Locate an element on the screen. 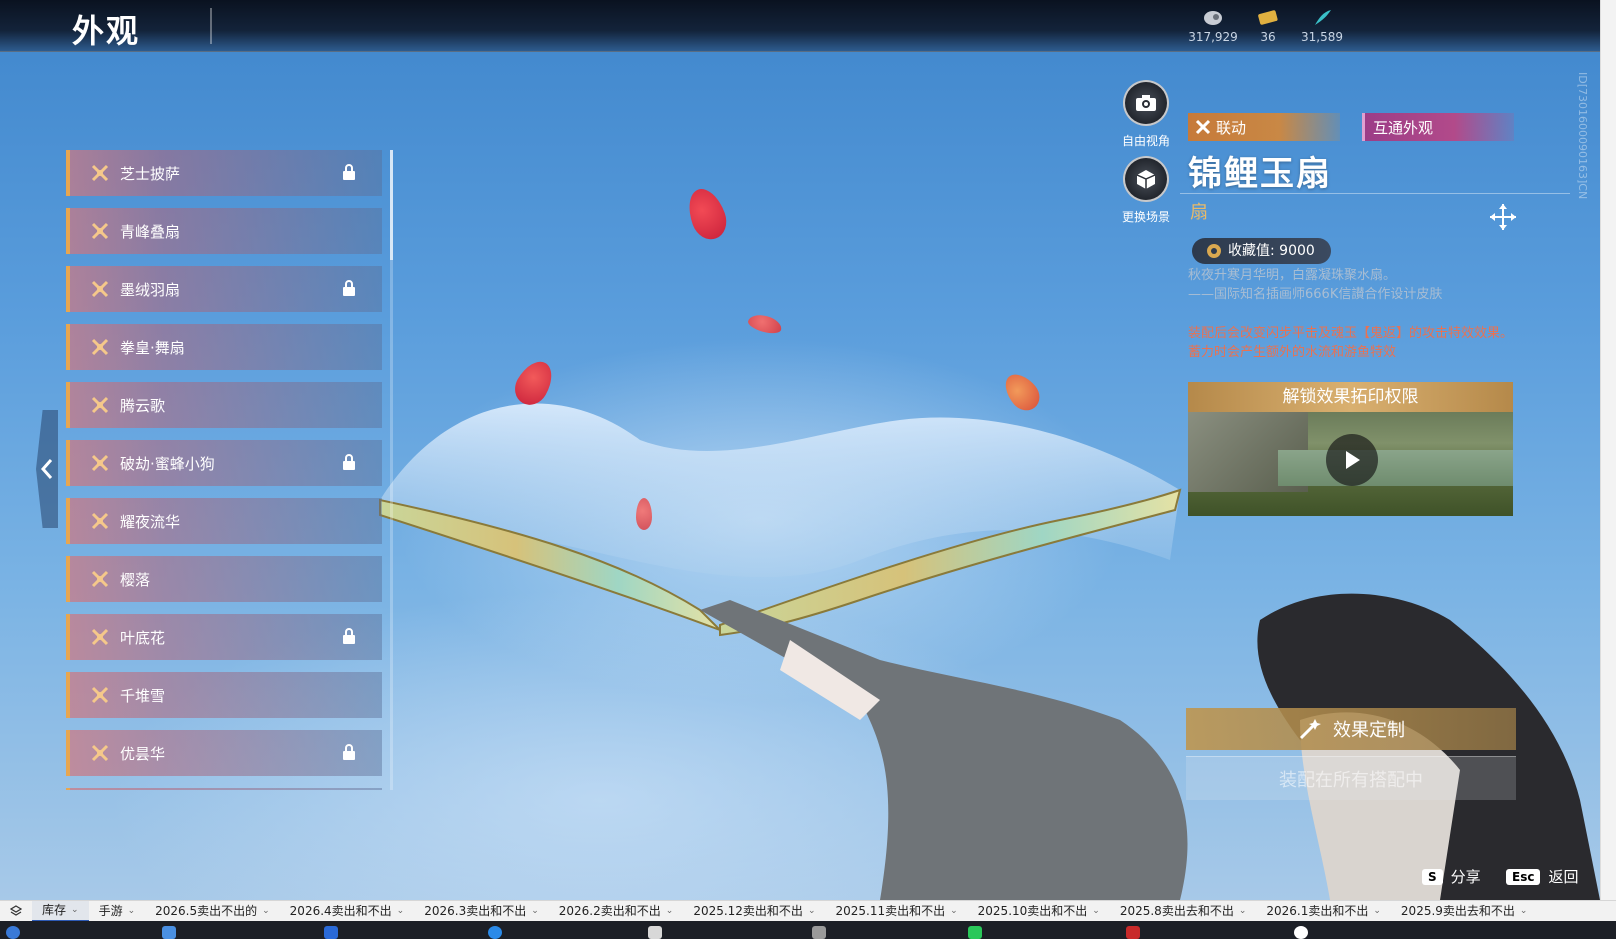 The image size is (1616, 939). bookmark-folder: 2026.3卖出和不出 ⌄ is located at coordinates (481, 911).